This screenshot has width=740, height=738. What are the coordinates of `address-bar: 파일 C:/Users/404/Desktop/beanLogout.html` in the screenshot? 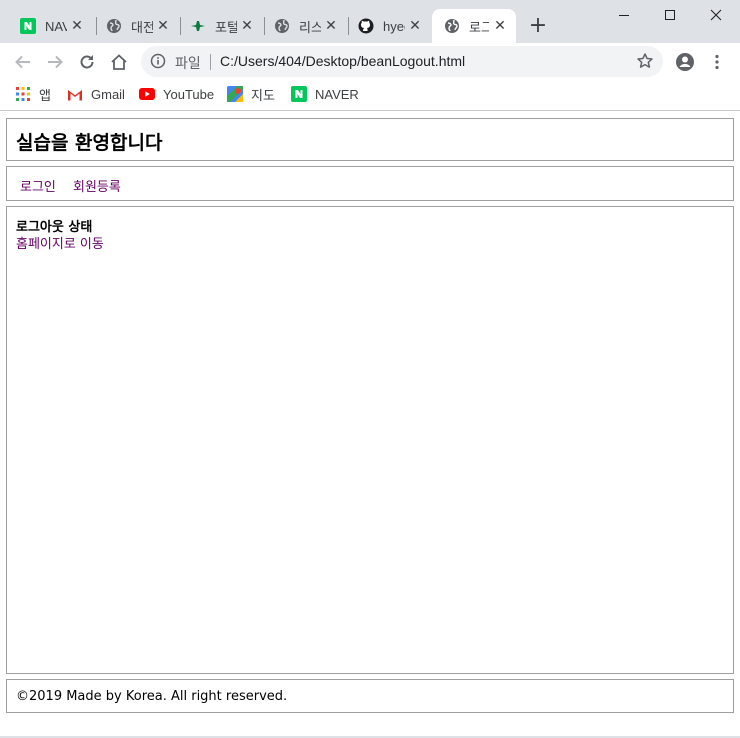 It's located at (402, 61).